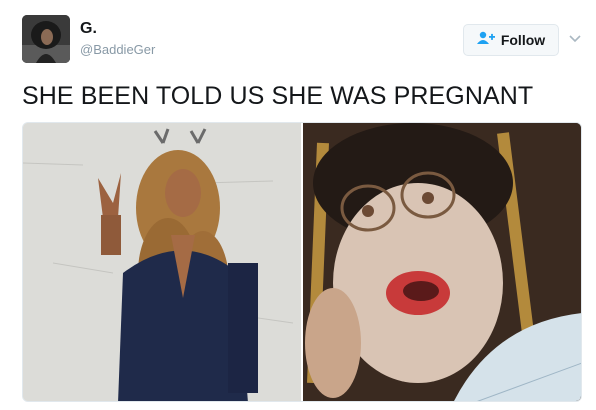 This screenshot has height=410, width=596. Describe the element at coordinates (117, 49) in the screenshot. I see `user-handle: @BaddieGer` at that location.